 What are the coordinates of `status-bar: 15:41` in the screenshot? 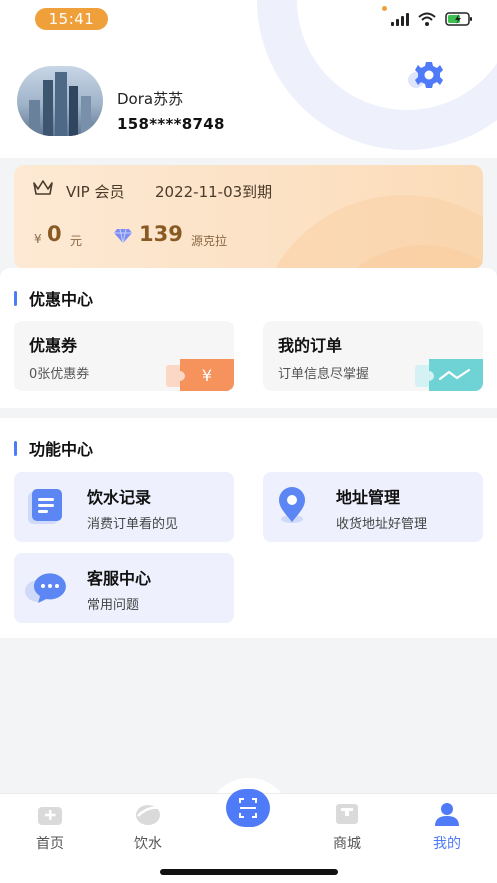 It's located at (248, 20).